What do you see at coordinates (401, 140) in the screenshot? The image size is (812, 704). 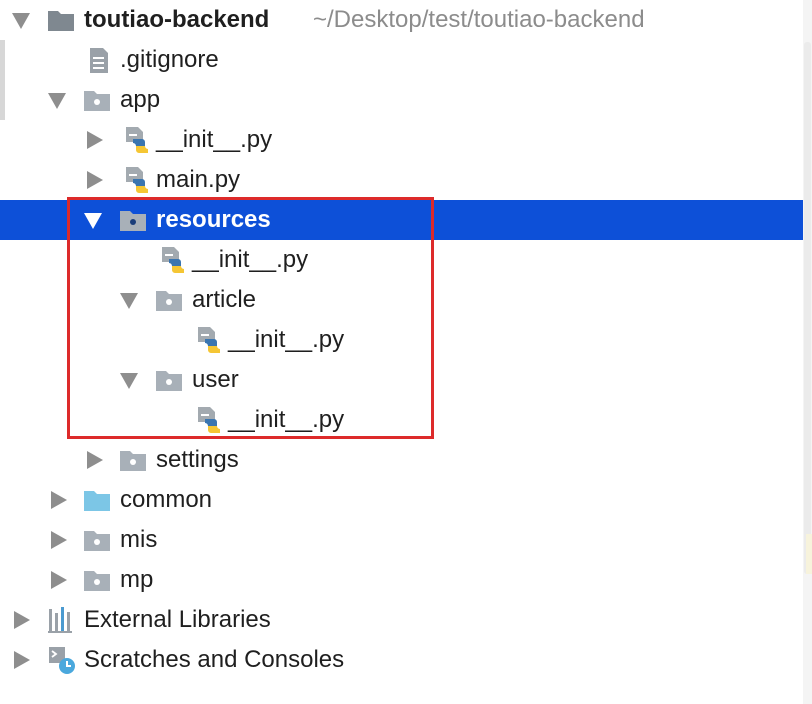 I see `tree-row-app-init: __init__.py` at bounding box center [401, 140].